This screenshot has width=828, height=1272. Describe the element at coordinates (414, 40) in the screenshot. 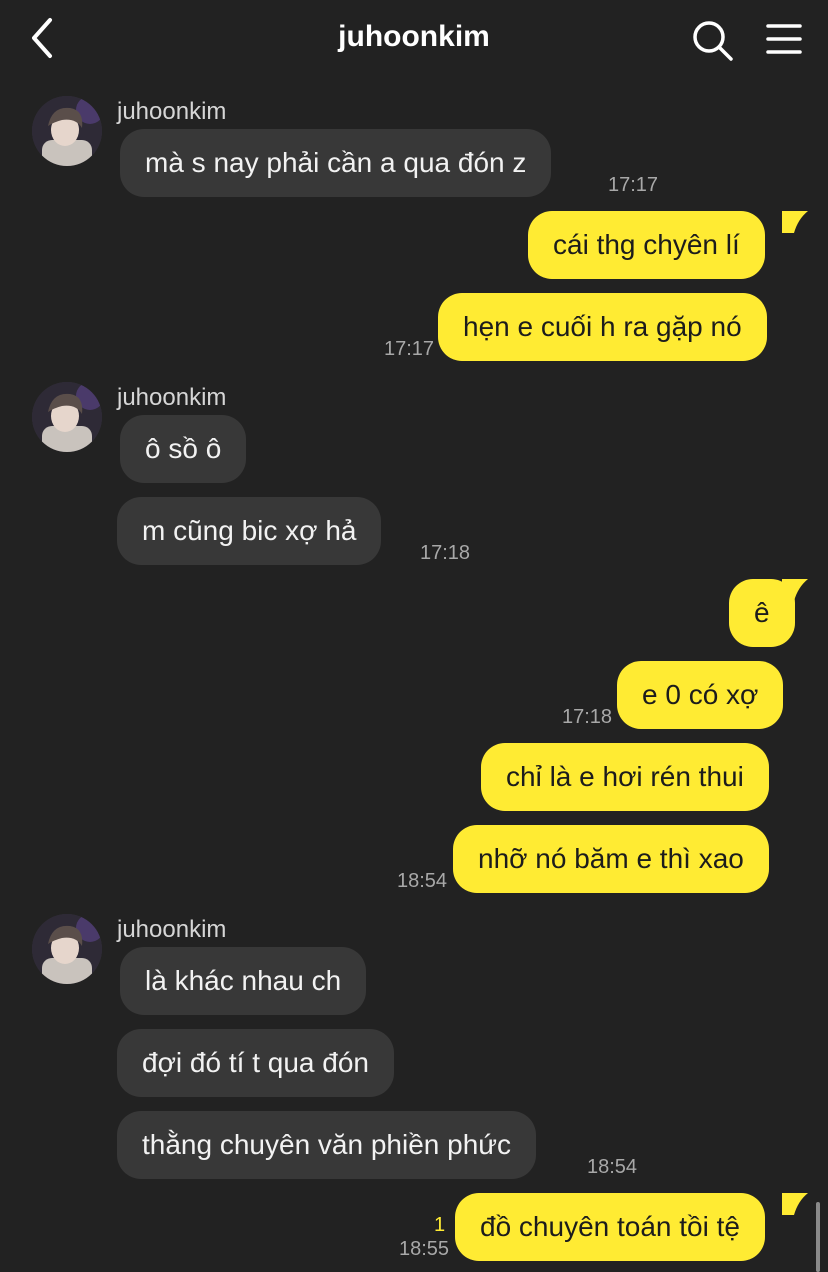

I see `chat-header: juhoonkim` at that location.